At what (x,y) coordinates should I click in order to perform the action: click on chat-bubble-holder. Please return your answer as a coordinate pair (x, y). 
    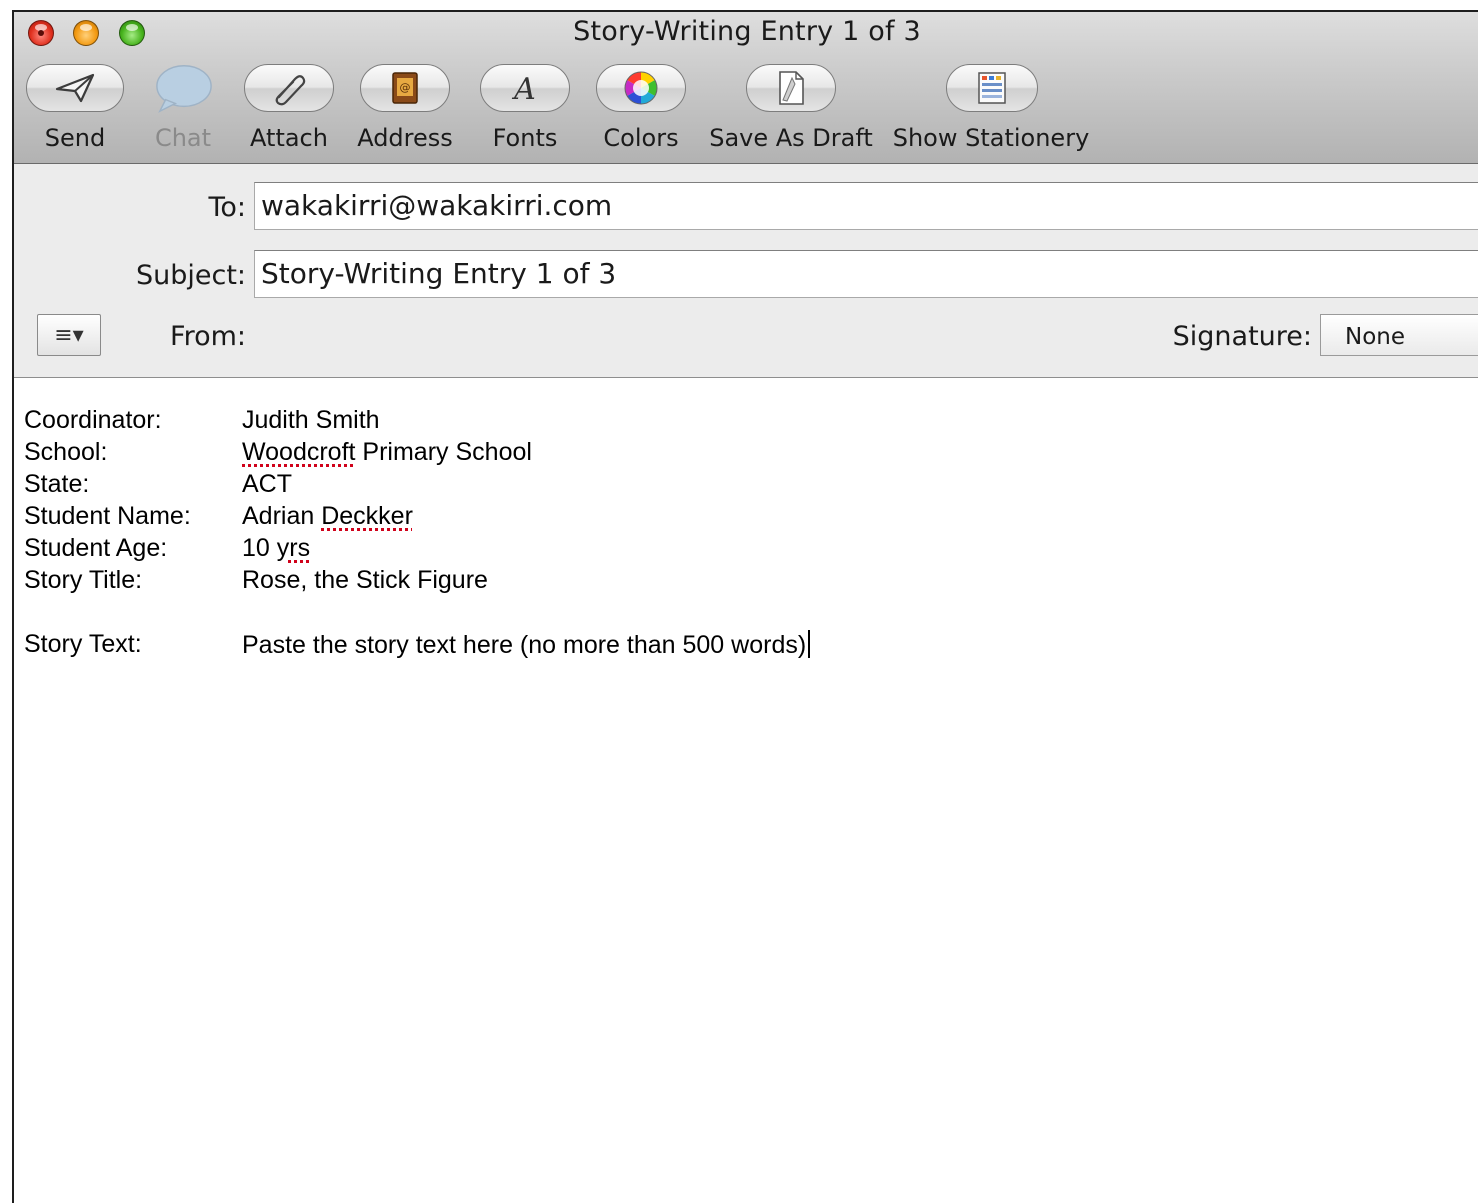
    Looking at the image, I should click on (184, 88).